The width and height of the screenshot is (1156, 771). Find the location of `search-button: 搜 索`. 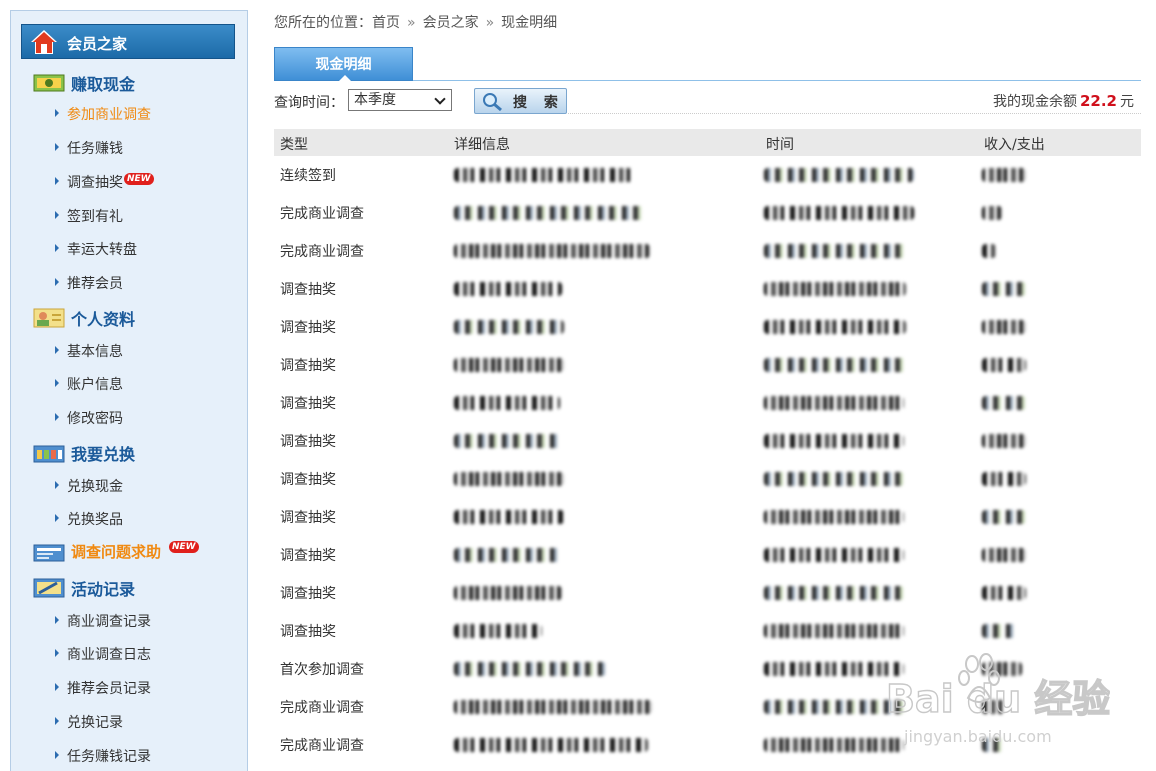

search-button: 搜 索 is located at coordinates (520, 101).